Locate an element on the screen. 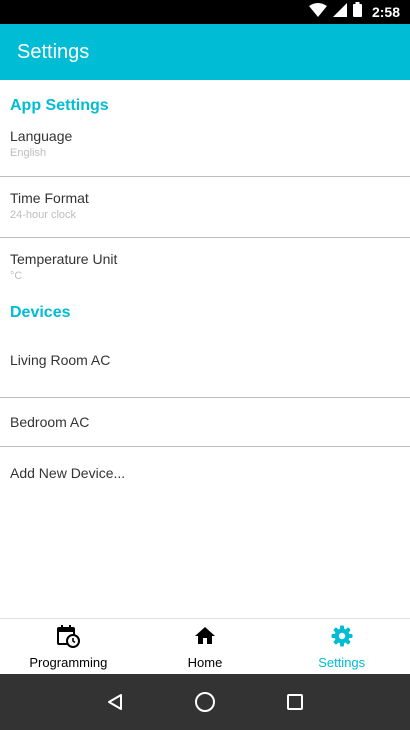  bottom-navigation: Programming Home Settings is located at coordinates (205, 646).